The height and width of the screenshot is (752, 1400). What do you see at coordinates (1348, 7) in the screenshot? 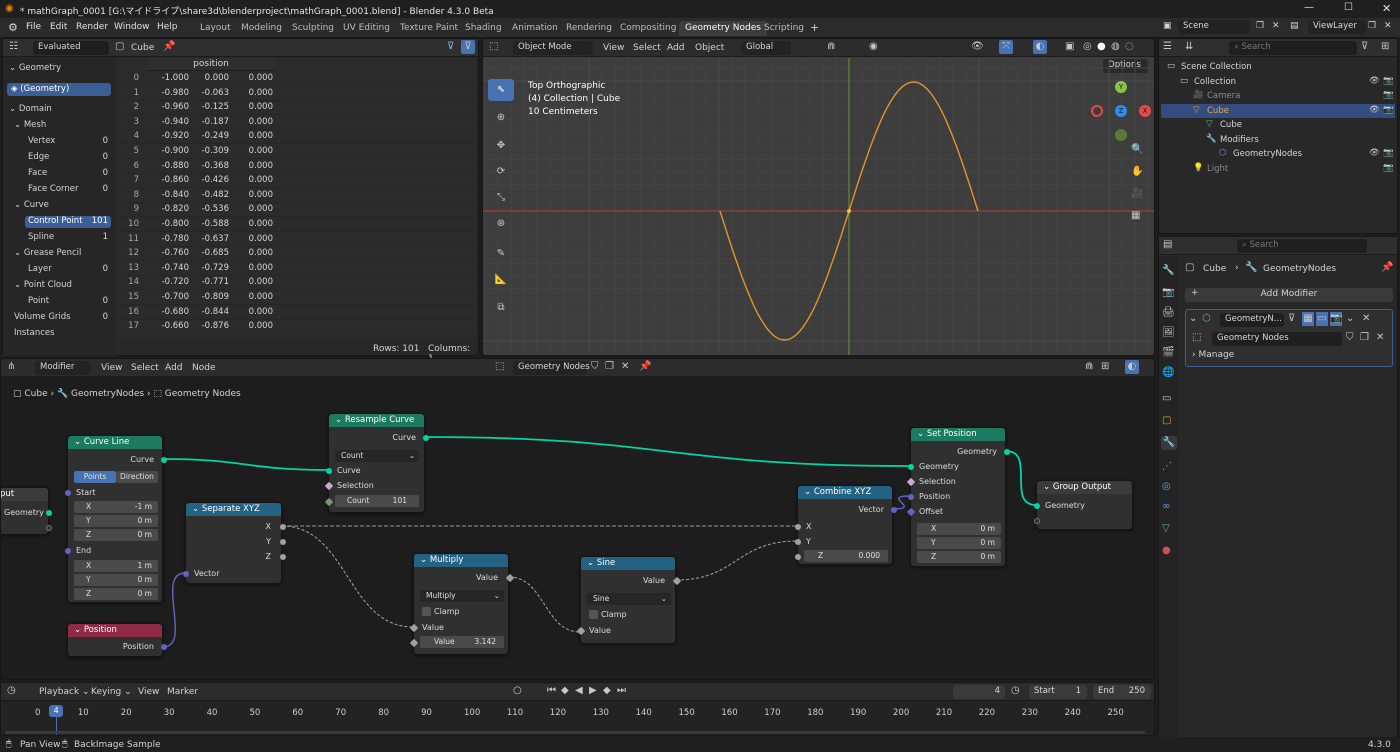
I see `maximize-icon: ☐` at bounding box center [1348, 7].